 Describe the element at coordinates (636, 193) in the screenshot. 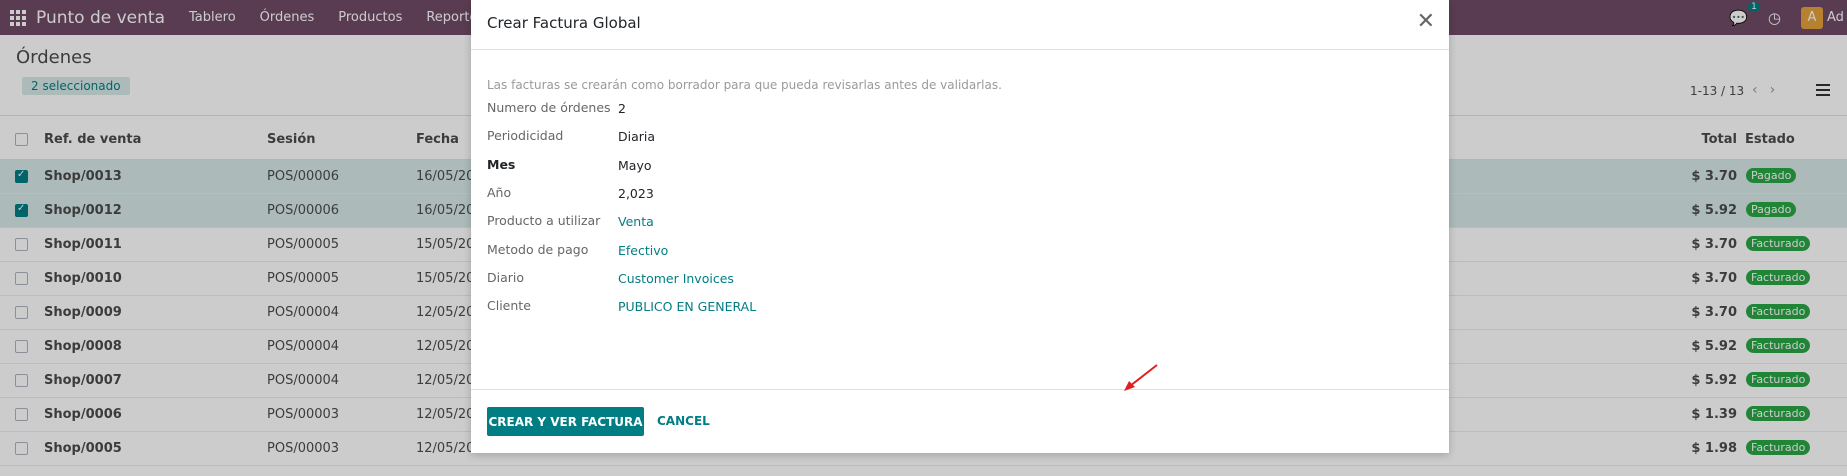

I see `field-value: 2,023` at that location.